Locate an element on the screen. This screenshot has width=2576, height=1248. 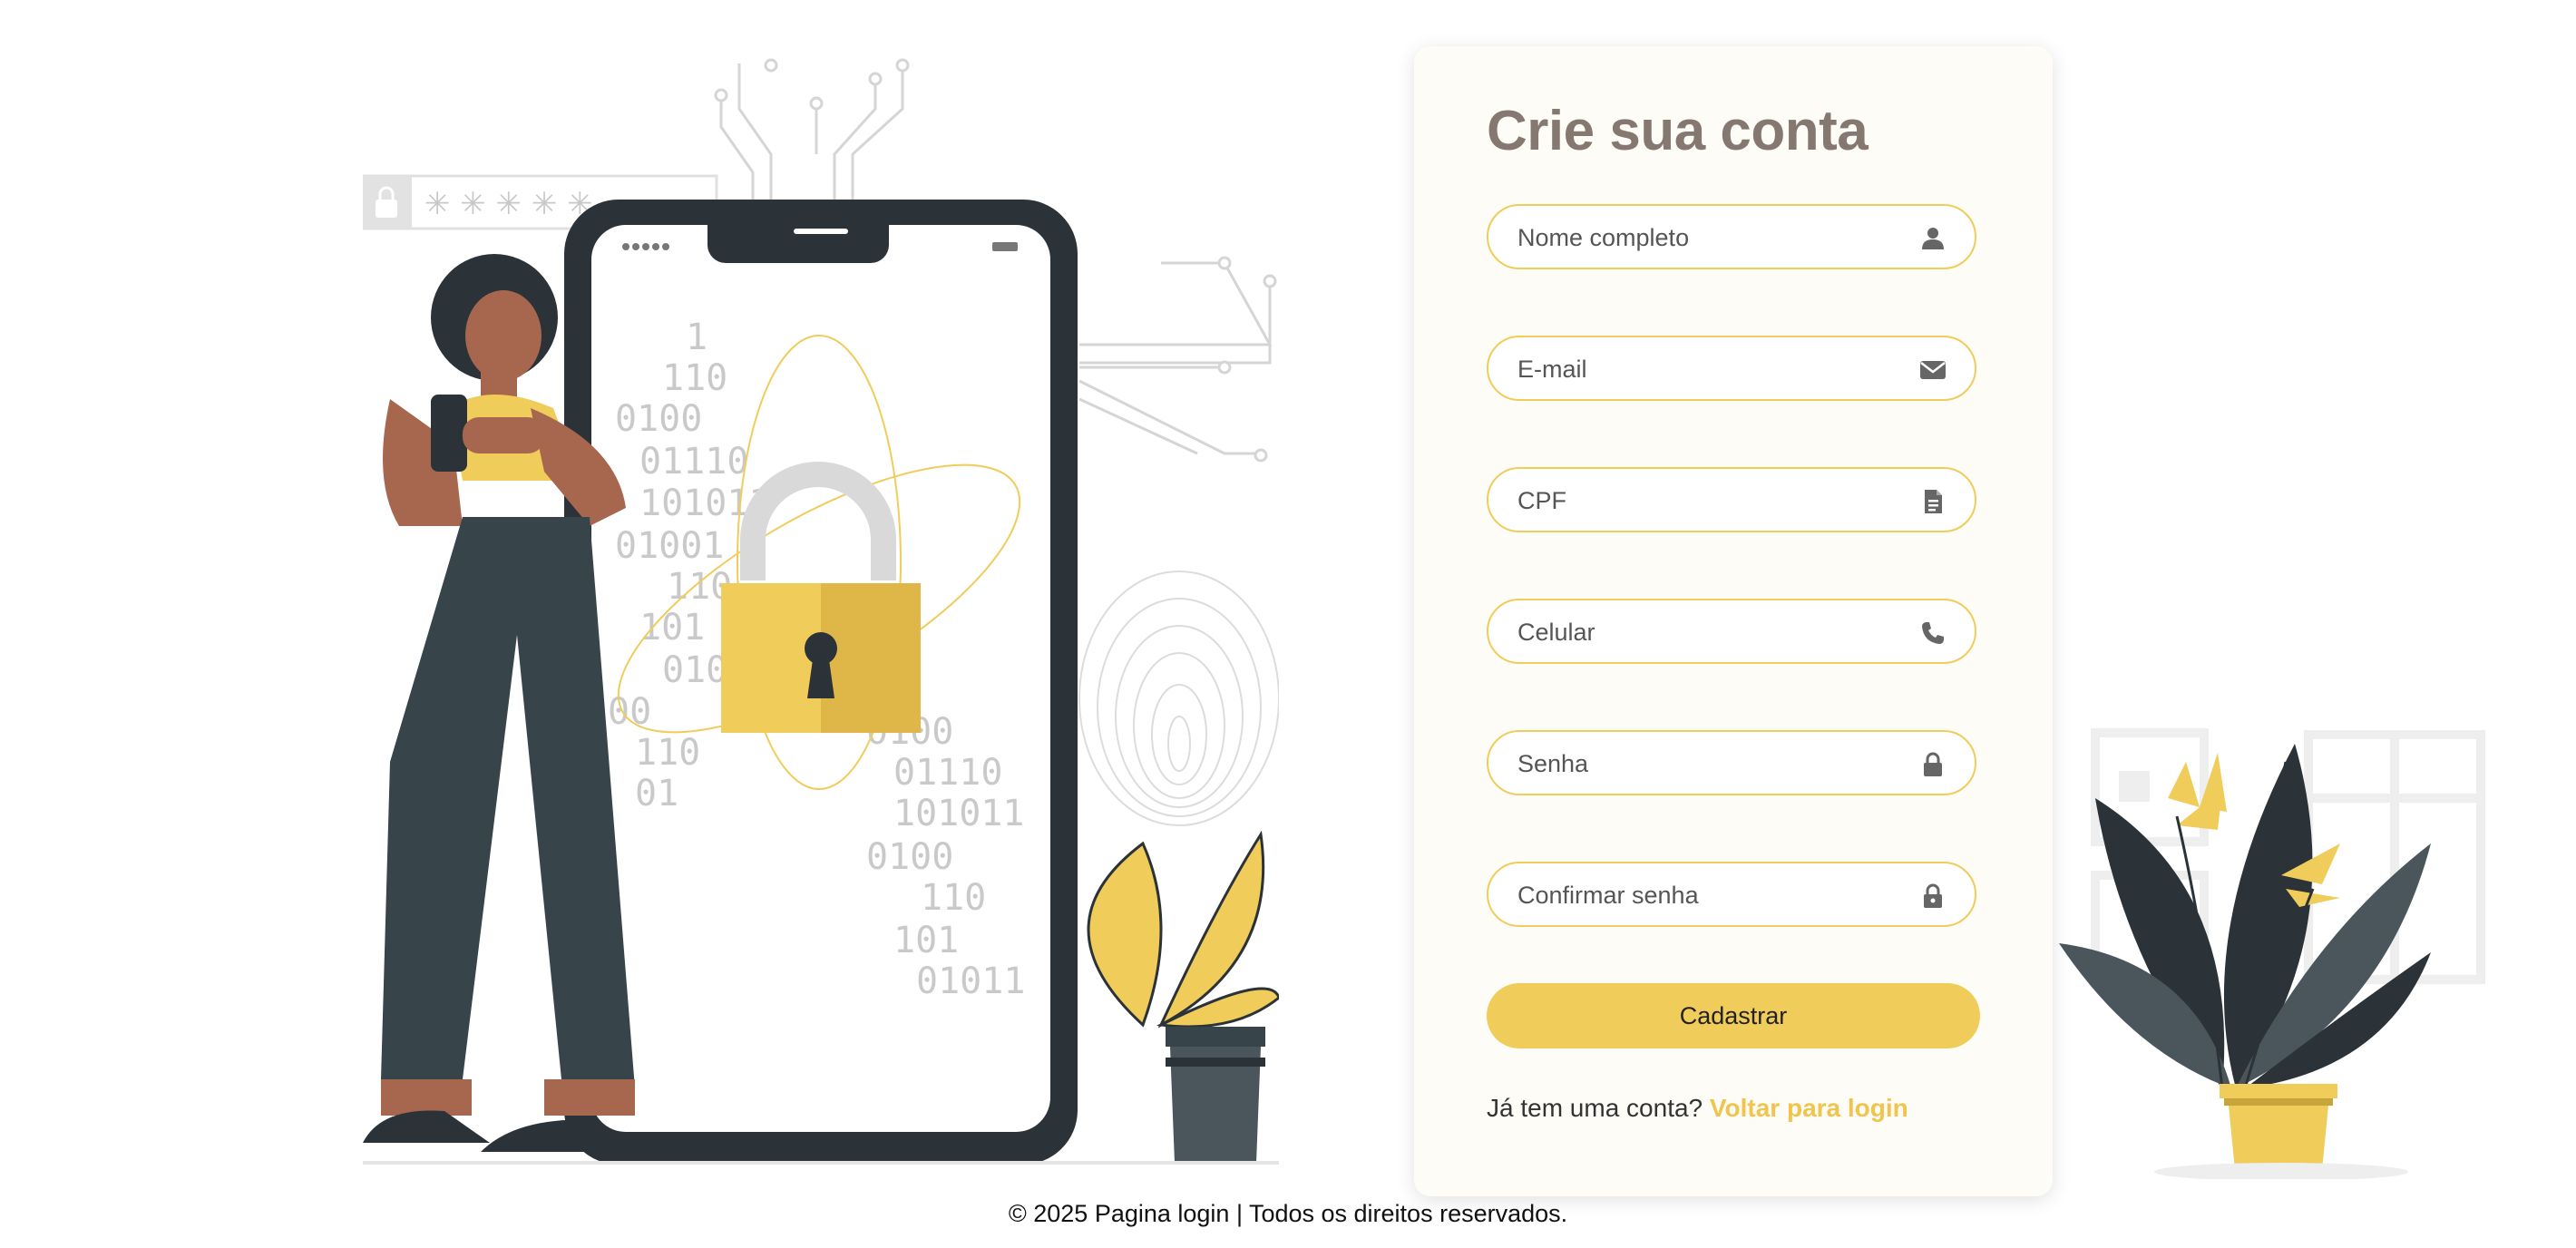
svg-text: 1 is located at coordinates (696, 337).